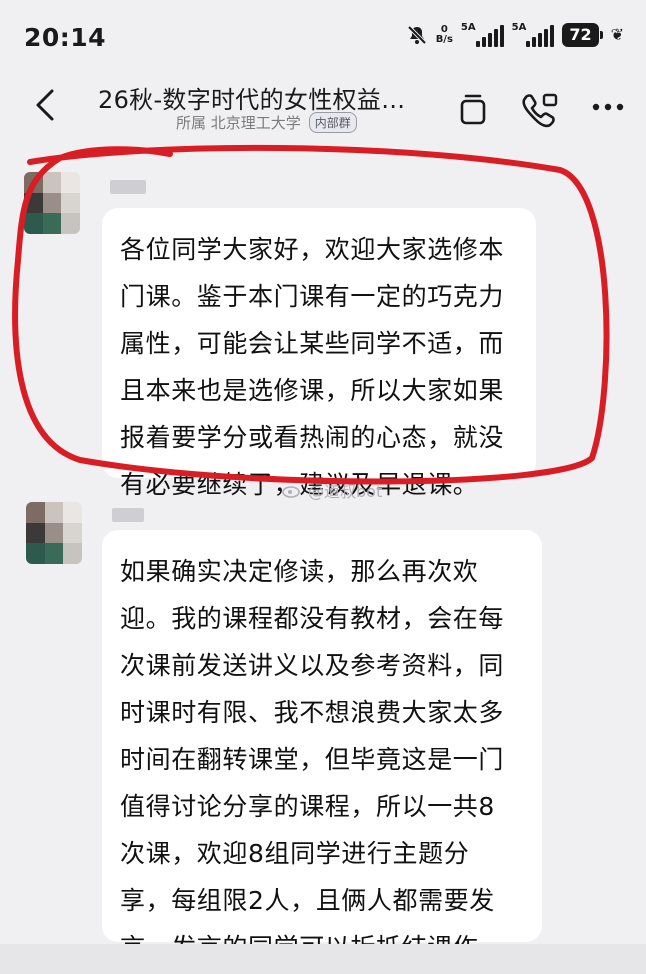 Image resolution: width=646 pixels, height=974 pixels. Describe the element at coordinates (473, 109) in the screenshot. I see `group-files-icon` at that location.